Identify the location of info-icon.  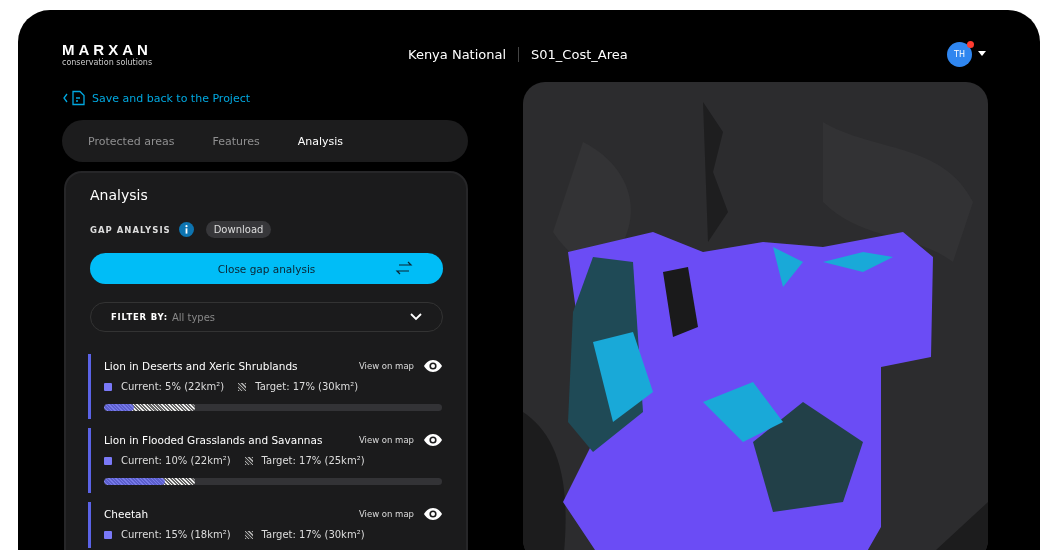
(186, 229).